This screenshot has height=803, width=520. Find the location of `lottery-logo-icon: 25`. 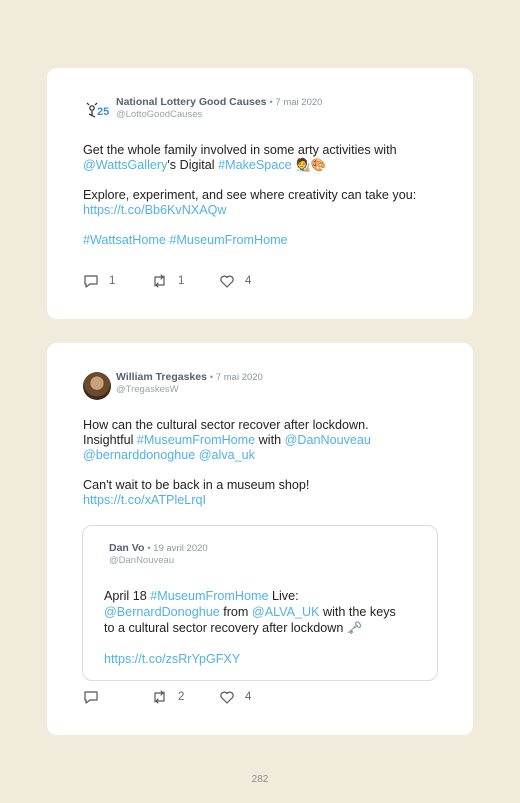

lottery-logo-icon: 25 is located at coordinates (97, 110).